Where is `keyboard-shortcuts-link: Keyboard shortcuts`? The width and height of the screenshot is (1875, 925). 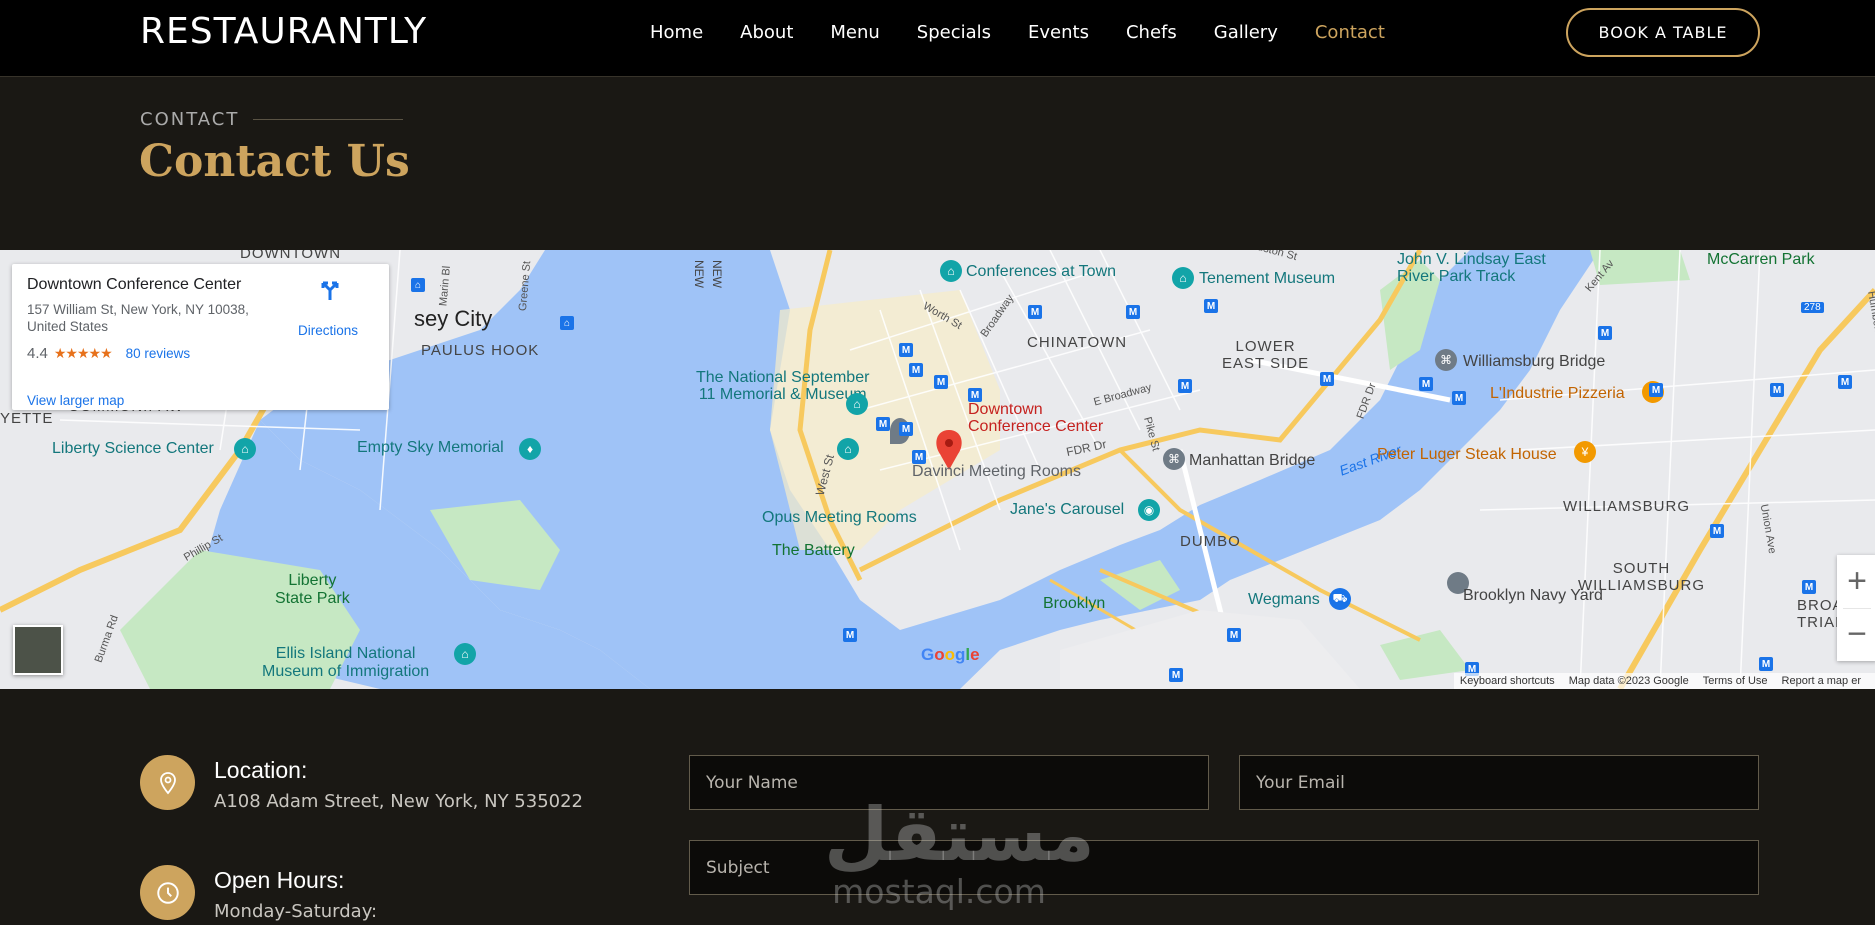
keyboard-shortcuts-link: Keyboard shortcuts is located at coordinates (1507, 681).